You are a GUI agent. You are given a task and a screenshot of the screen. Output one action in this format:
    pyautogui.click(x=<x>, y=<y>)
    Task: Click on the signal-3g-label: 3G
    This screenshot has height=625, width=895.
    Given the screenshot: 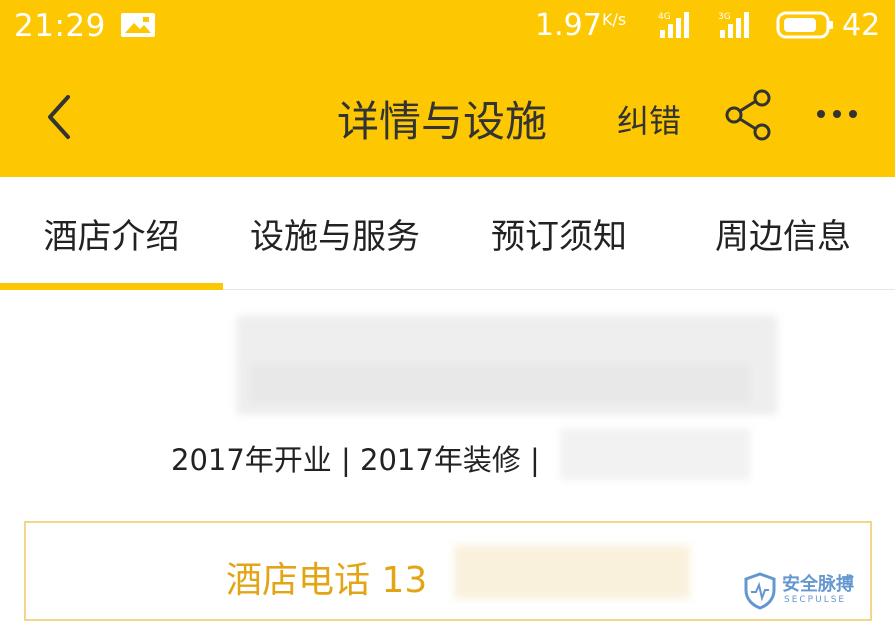 What is the action you would take?
    pyautogui.click(x=724, y=17)
    